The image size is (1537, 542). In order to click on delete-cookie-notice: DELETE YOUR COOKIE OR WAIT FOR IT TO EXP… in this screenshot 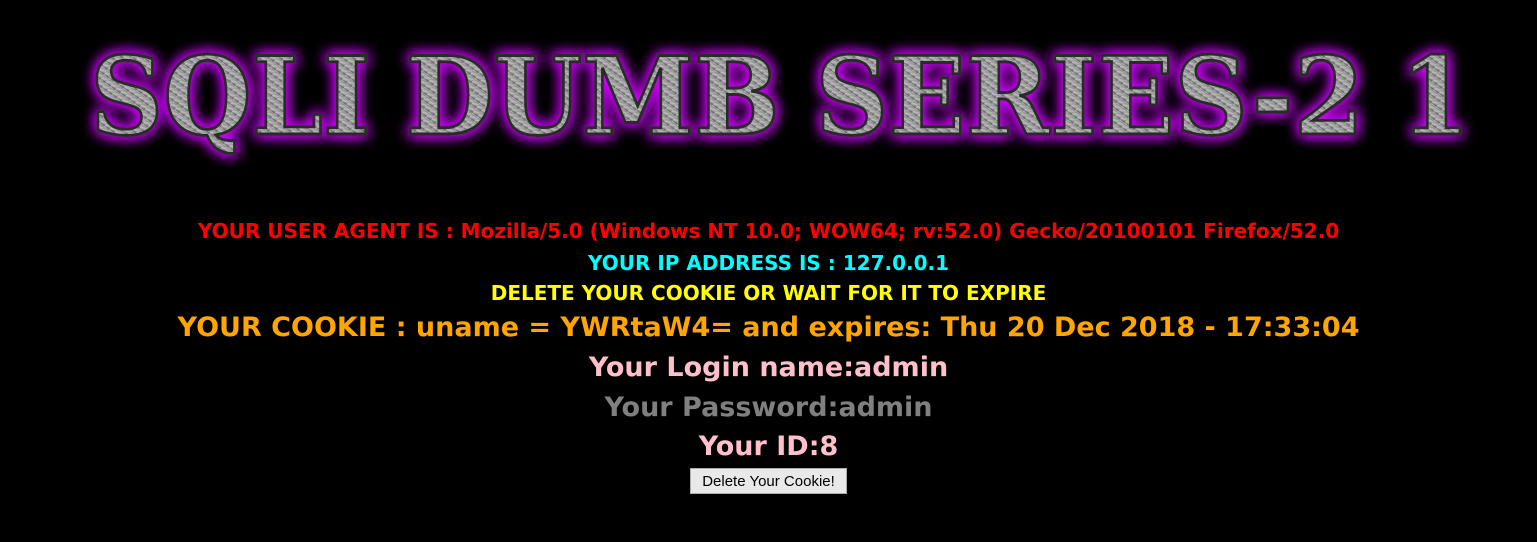, I will do `click(768, 293)`.